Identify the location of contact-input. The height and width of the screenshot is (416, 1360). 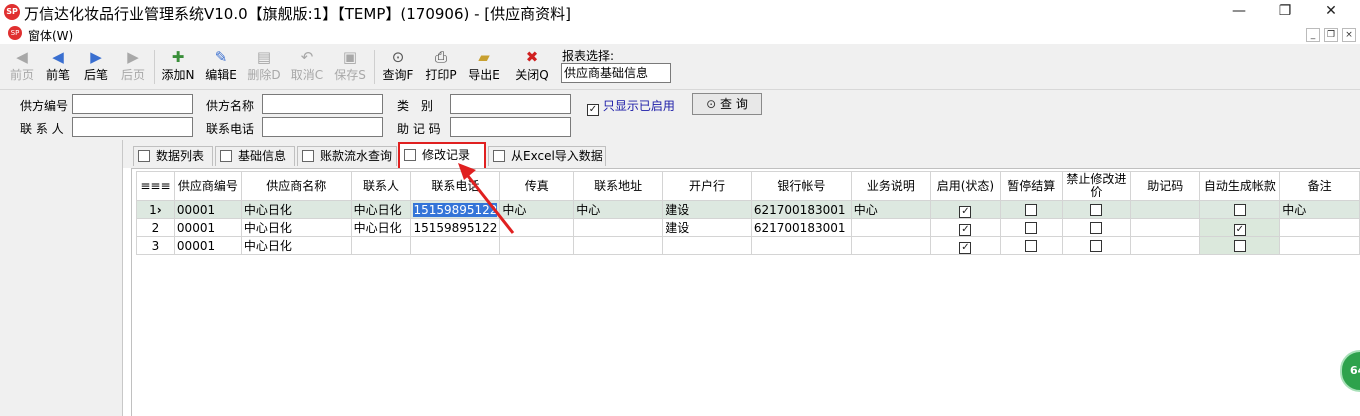
(132, 127).